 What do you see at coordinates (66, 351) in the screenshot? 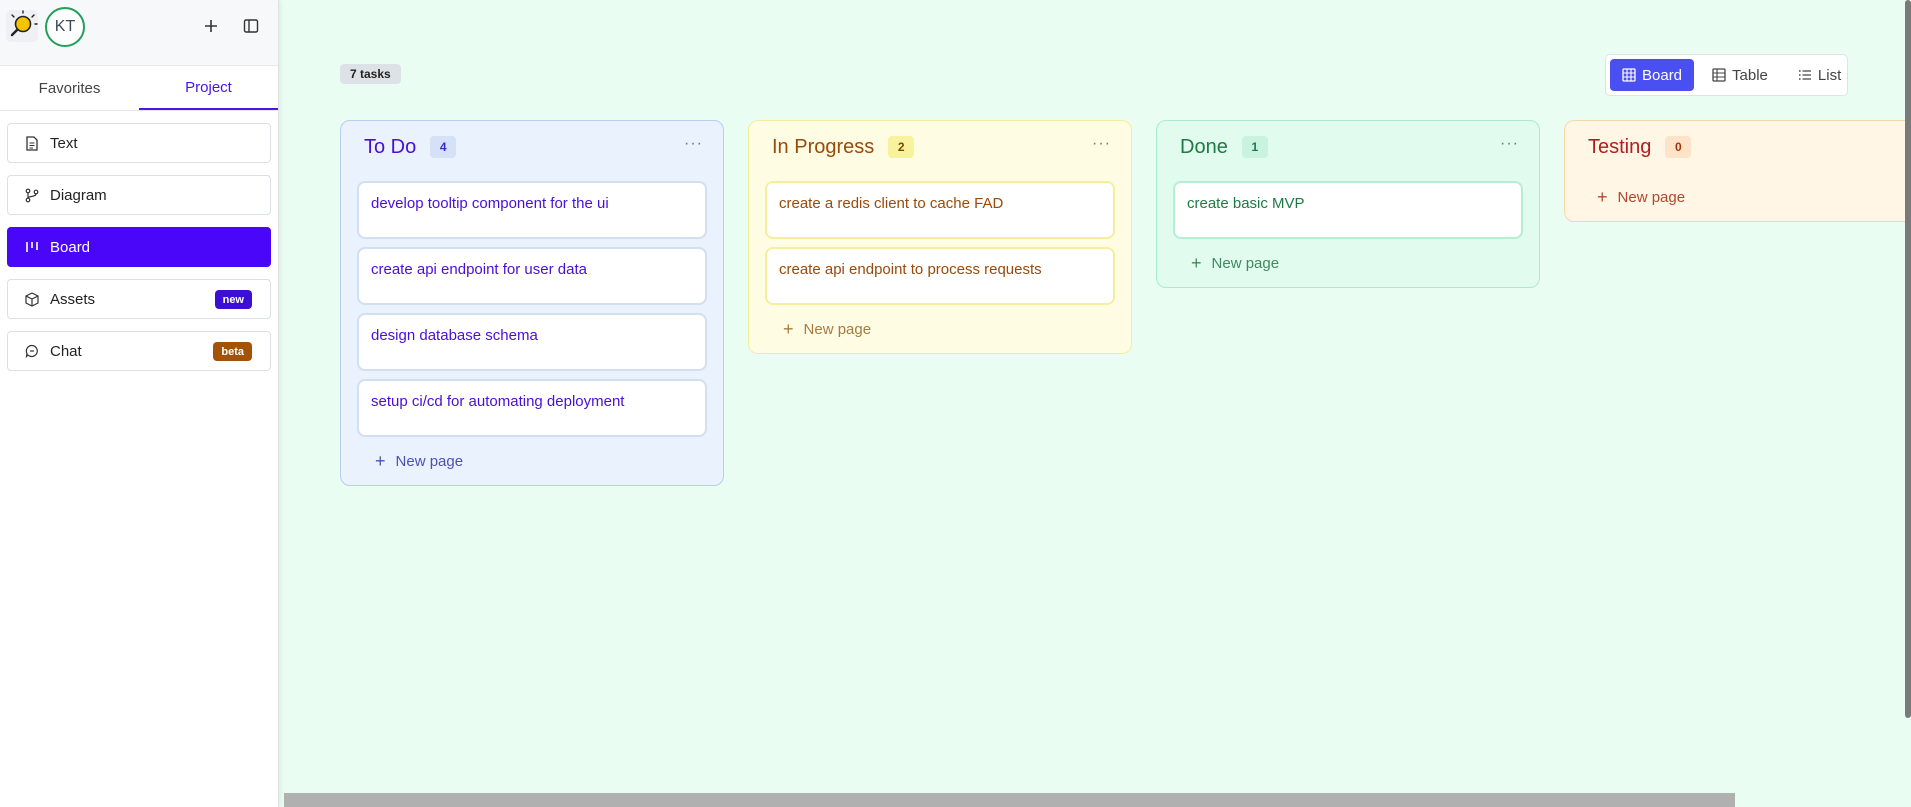
I see `sidebar-item-label: Chat` at bounding box center [66, 351].